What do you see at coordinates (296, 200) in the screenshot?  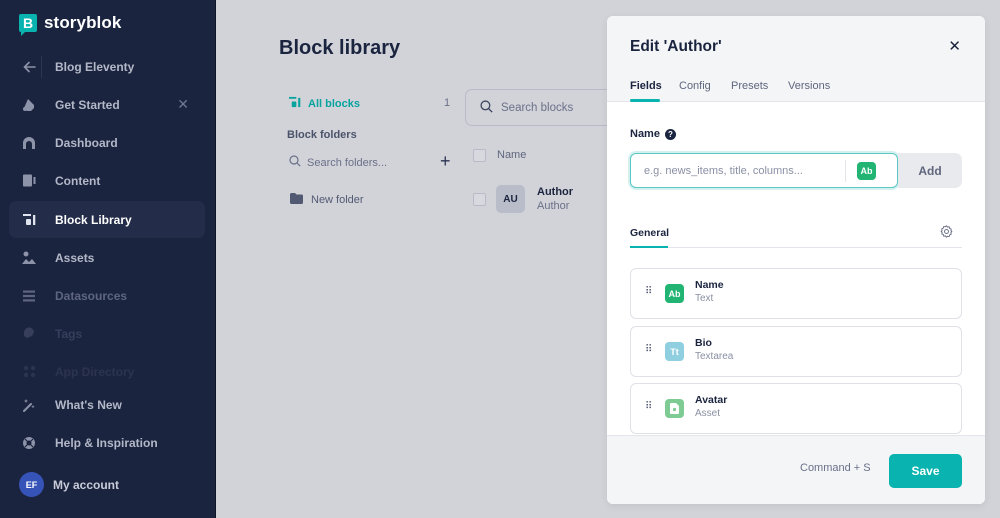 I see `folder-icon` at bounding box center [296, 200].